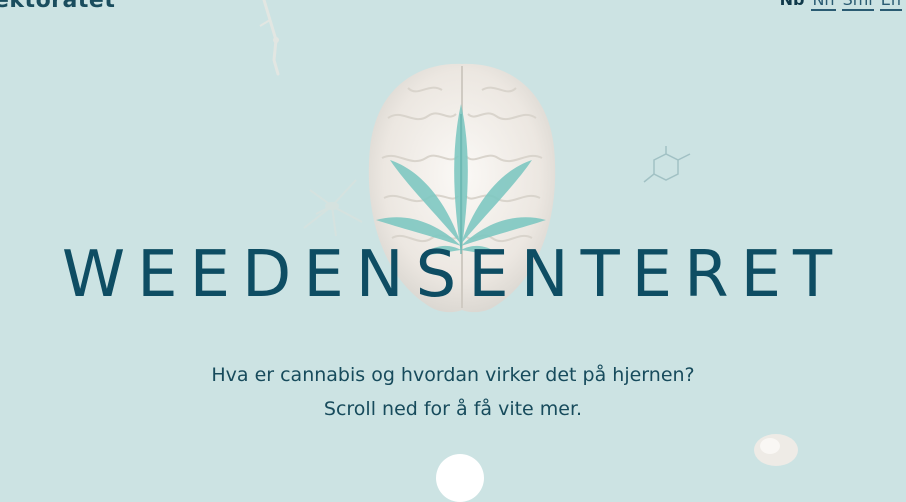 This screenshot has width=906, height=502. Describe the element at coordinates (776, 450) in the screenshot. I see `pill-illustration` at that location.